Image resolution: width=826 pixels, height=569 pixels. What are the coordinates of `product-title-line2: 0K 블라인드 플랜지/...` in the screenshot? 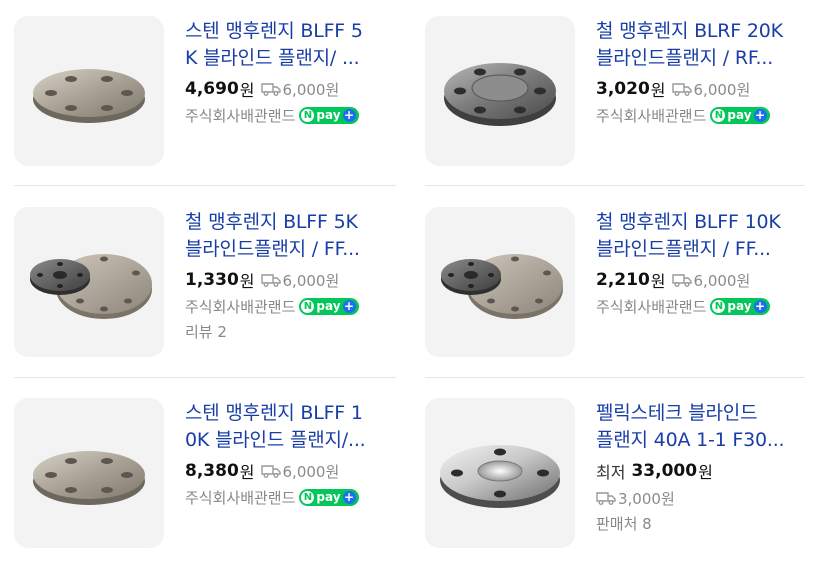 It's located at (292, 440).